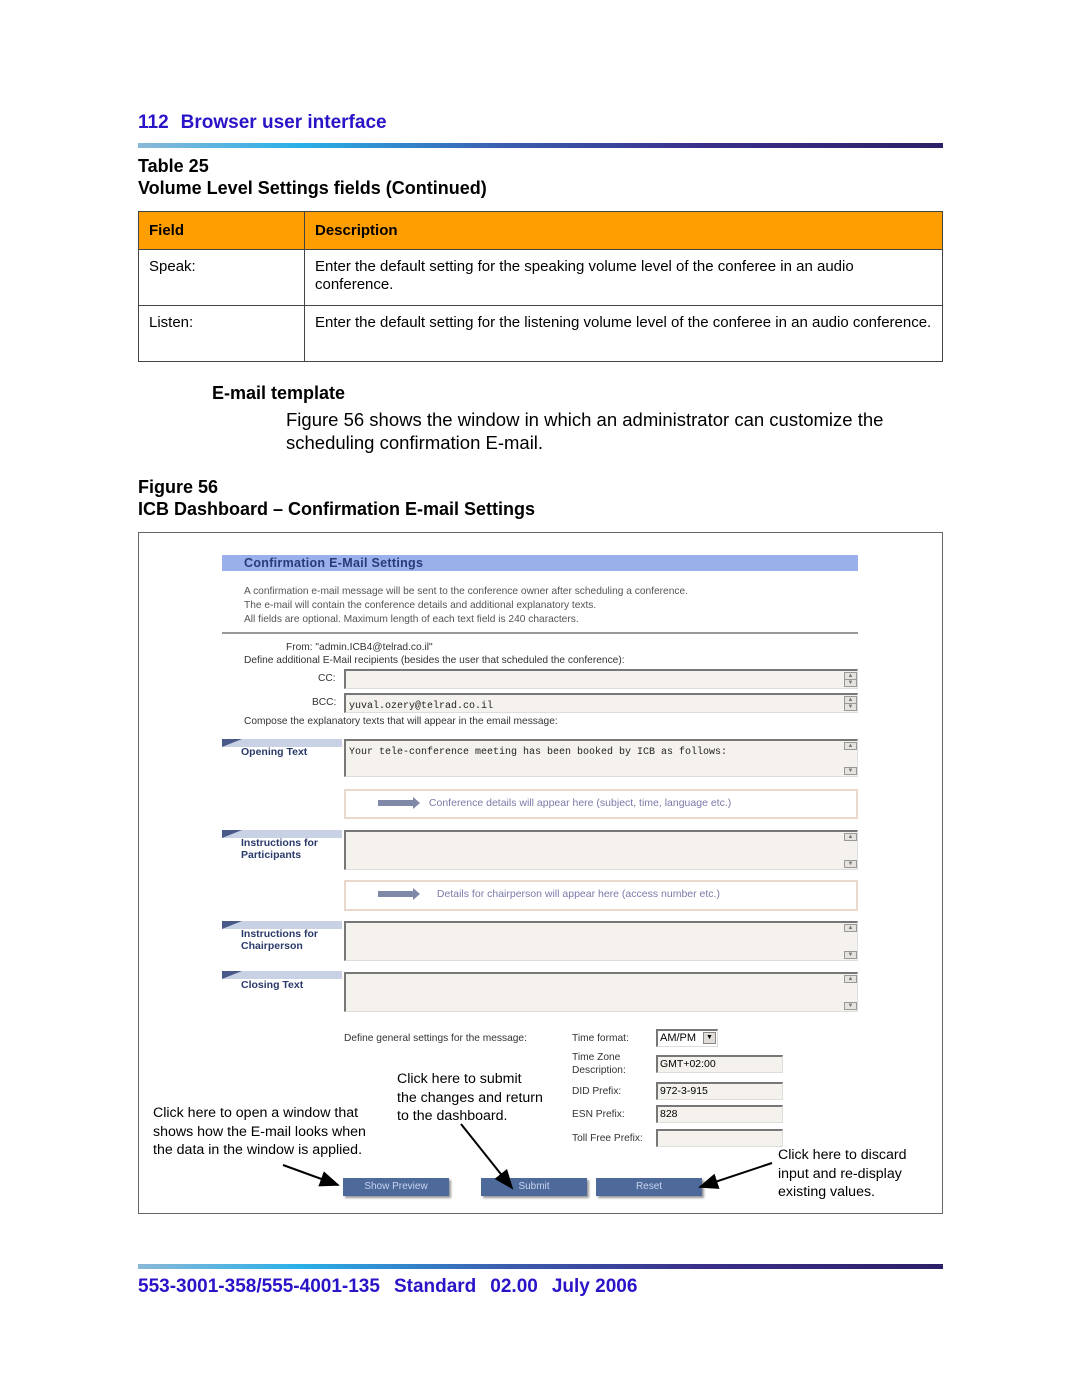  I want to click on doc-status: Standard, so click(435, 1286).